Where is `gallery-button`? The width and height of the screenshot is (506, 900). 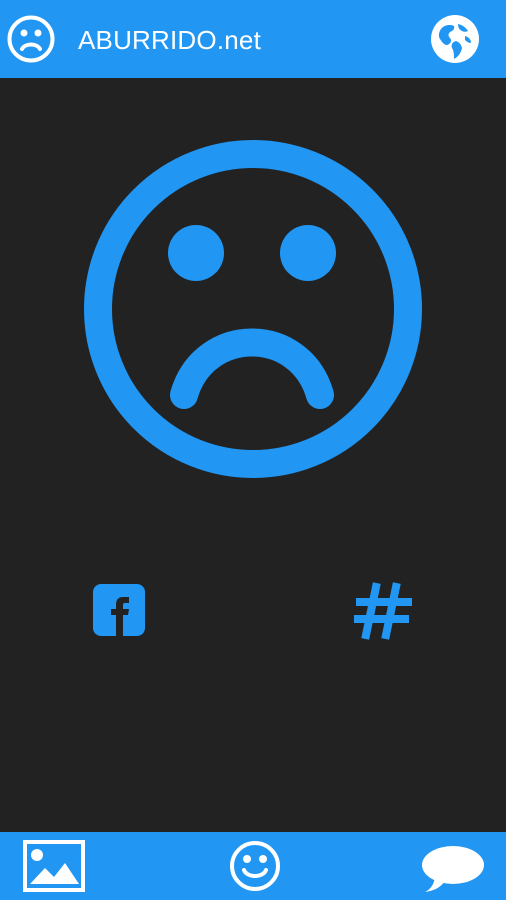
gallery-button is located at coordinates (54, 866).